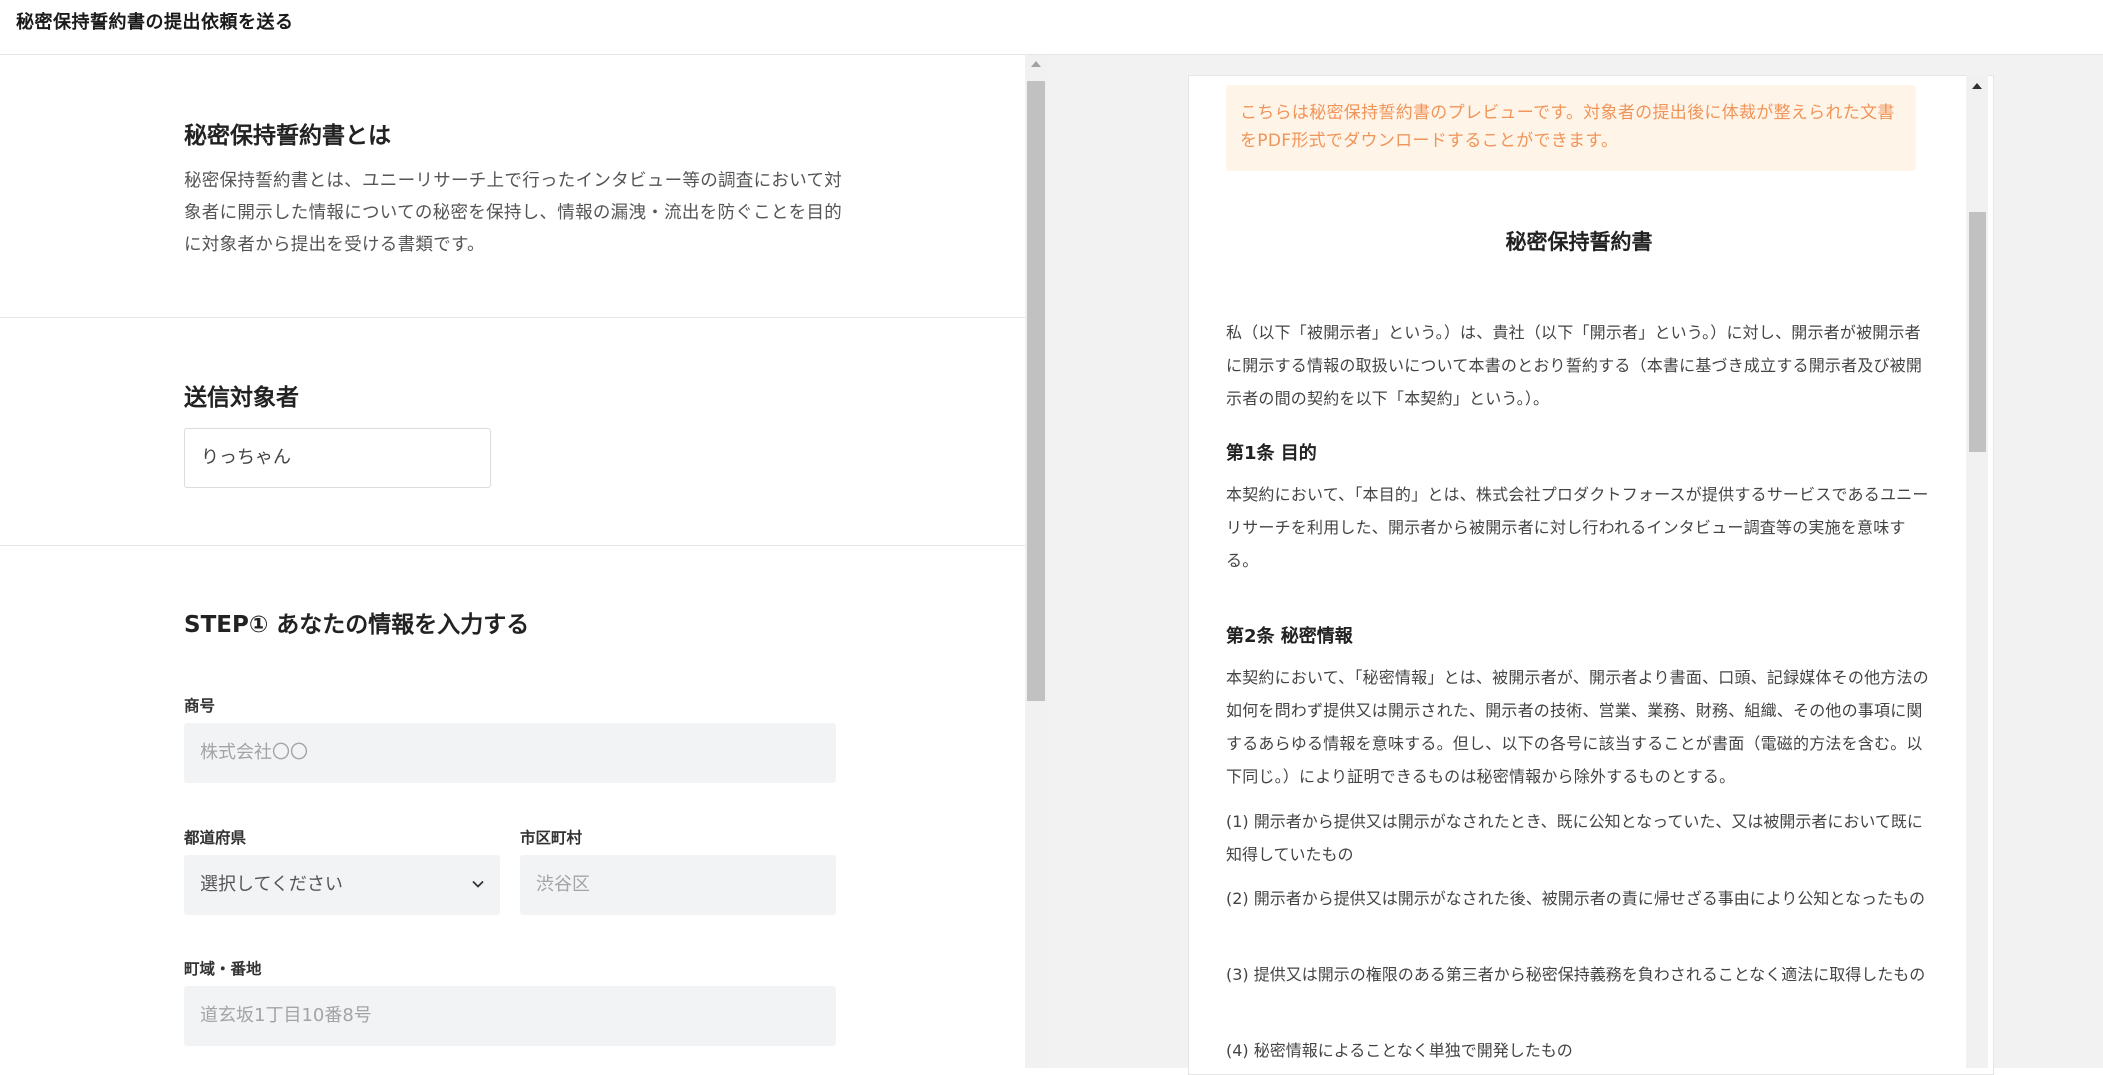 The height and width of the screenshot is (1075, 2103). I want to click on city-input, so click(678, 885).